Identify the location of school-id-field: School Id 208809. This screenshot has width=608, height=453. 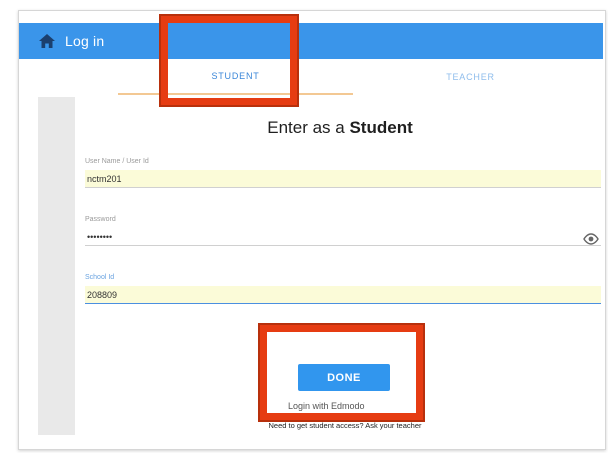
(343, 289).